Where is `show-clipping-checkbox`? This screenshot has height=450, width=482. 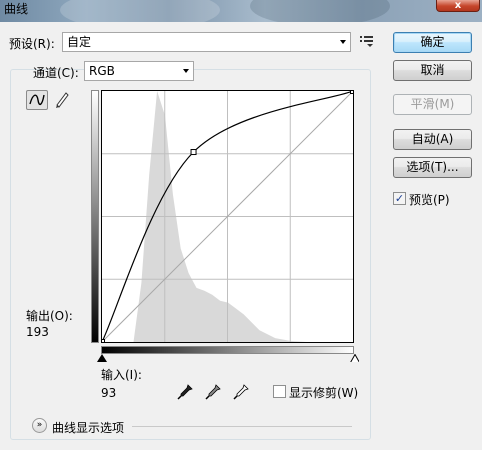 show-clipping-checkbox is located at coordinates (279, 391).